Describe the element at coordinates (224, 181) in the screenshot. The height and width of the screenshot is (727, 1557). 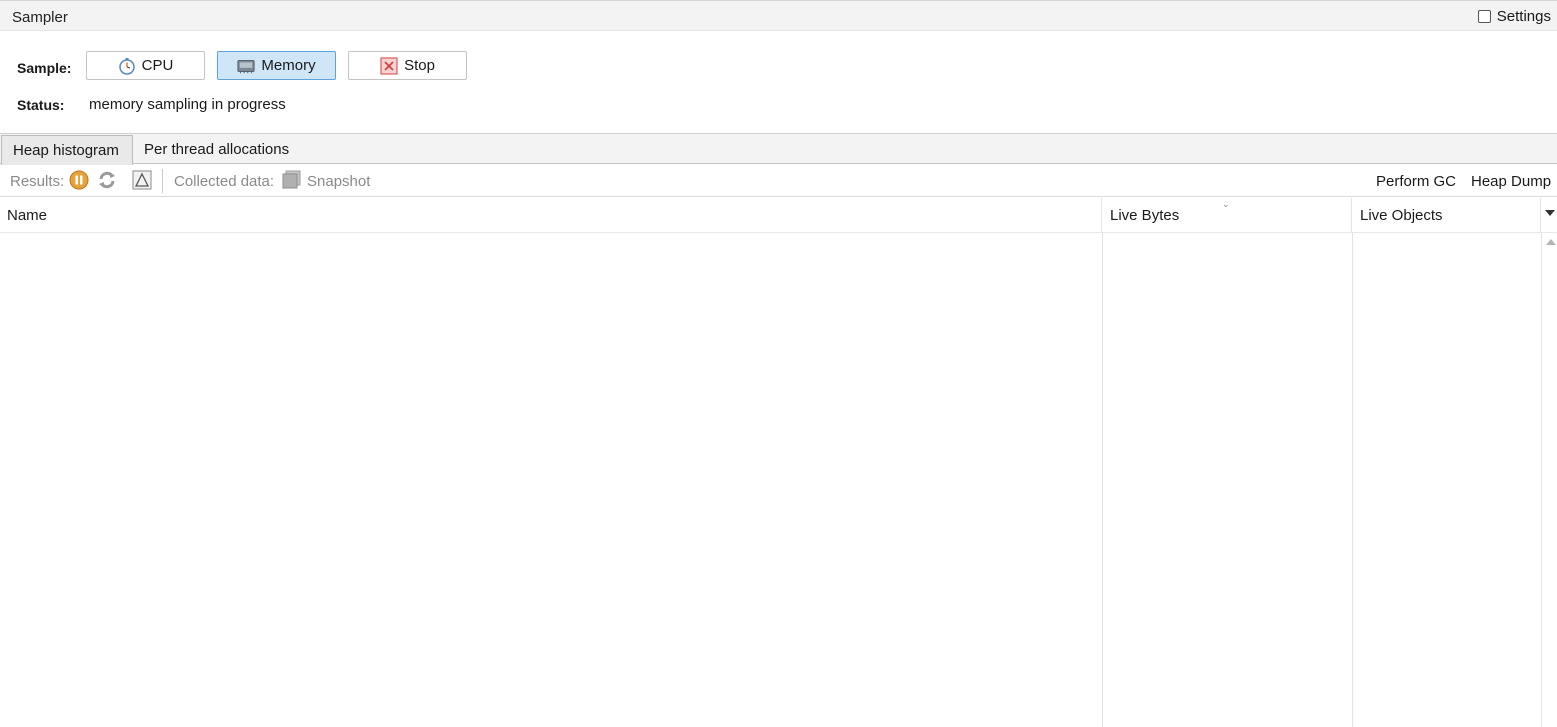
I see `collected-data-label: Collected data:` at that location.